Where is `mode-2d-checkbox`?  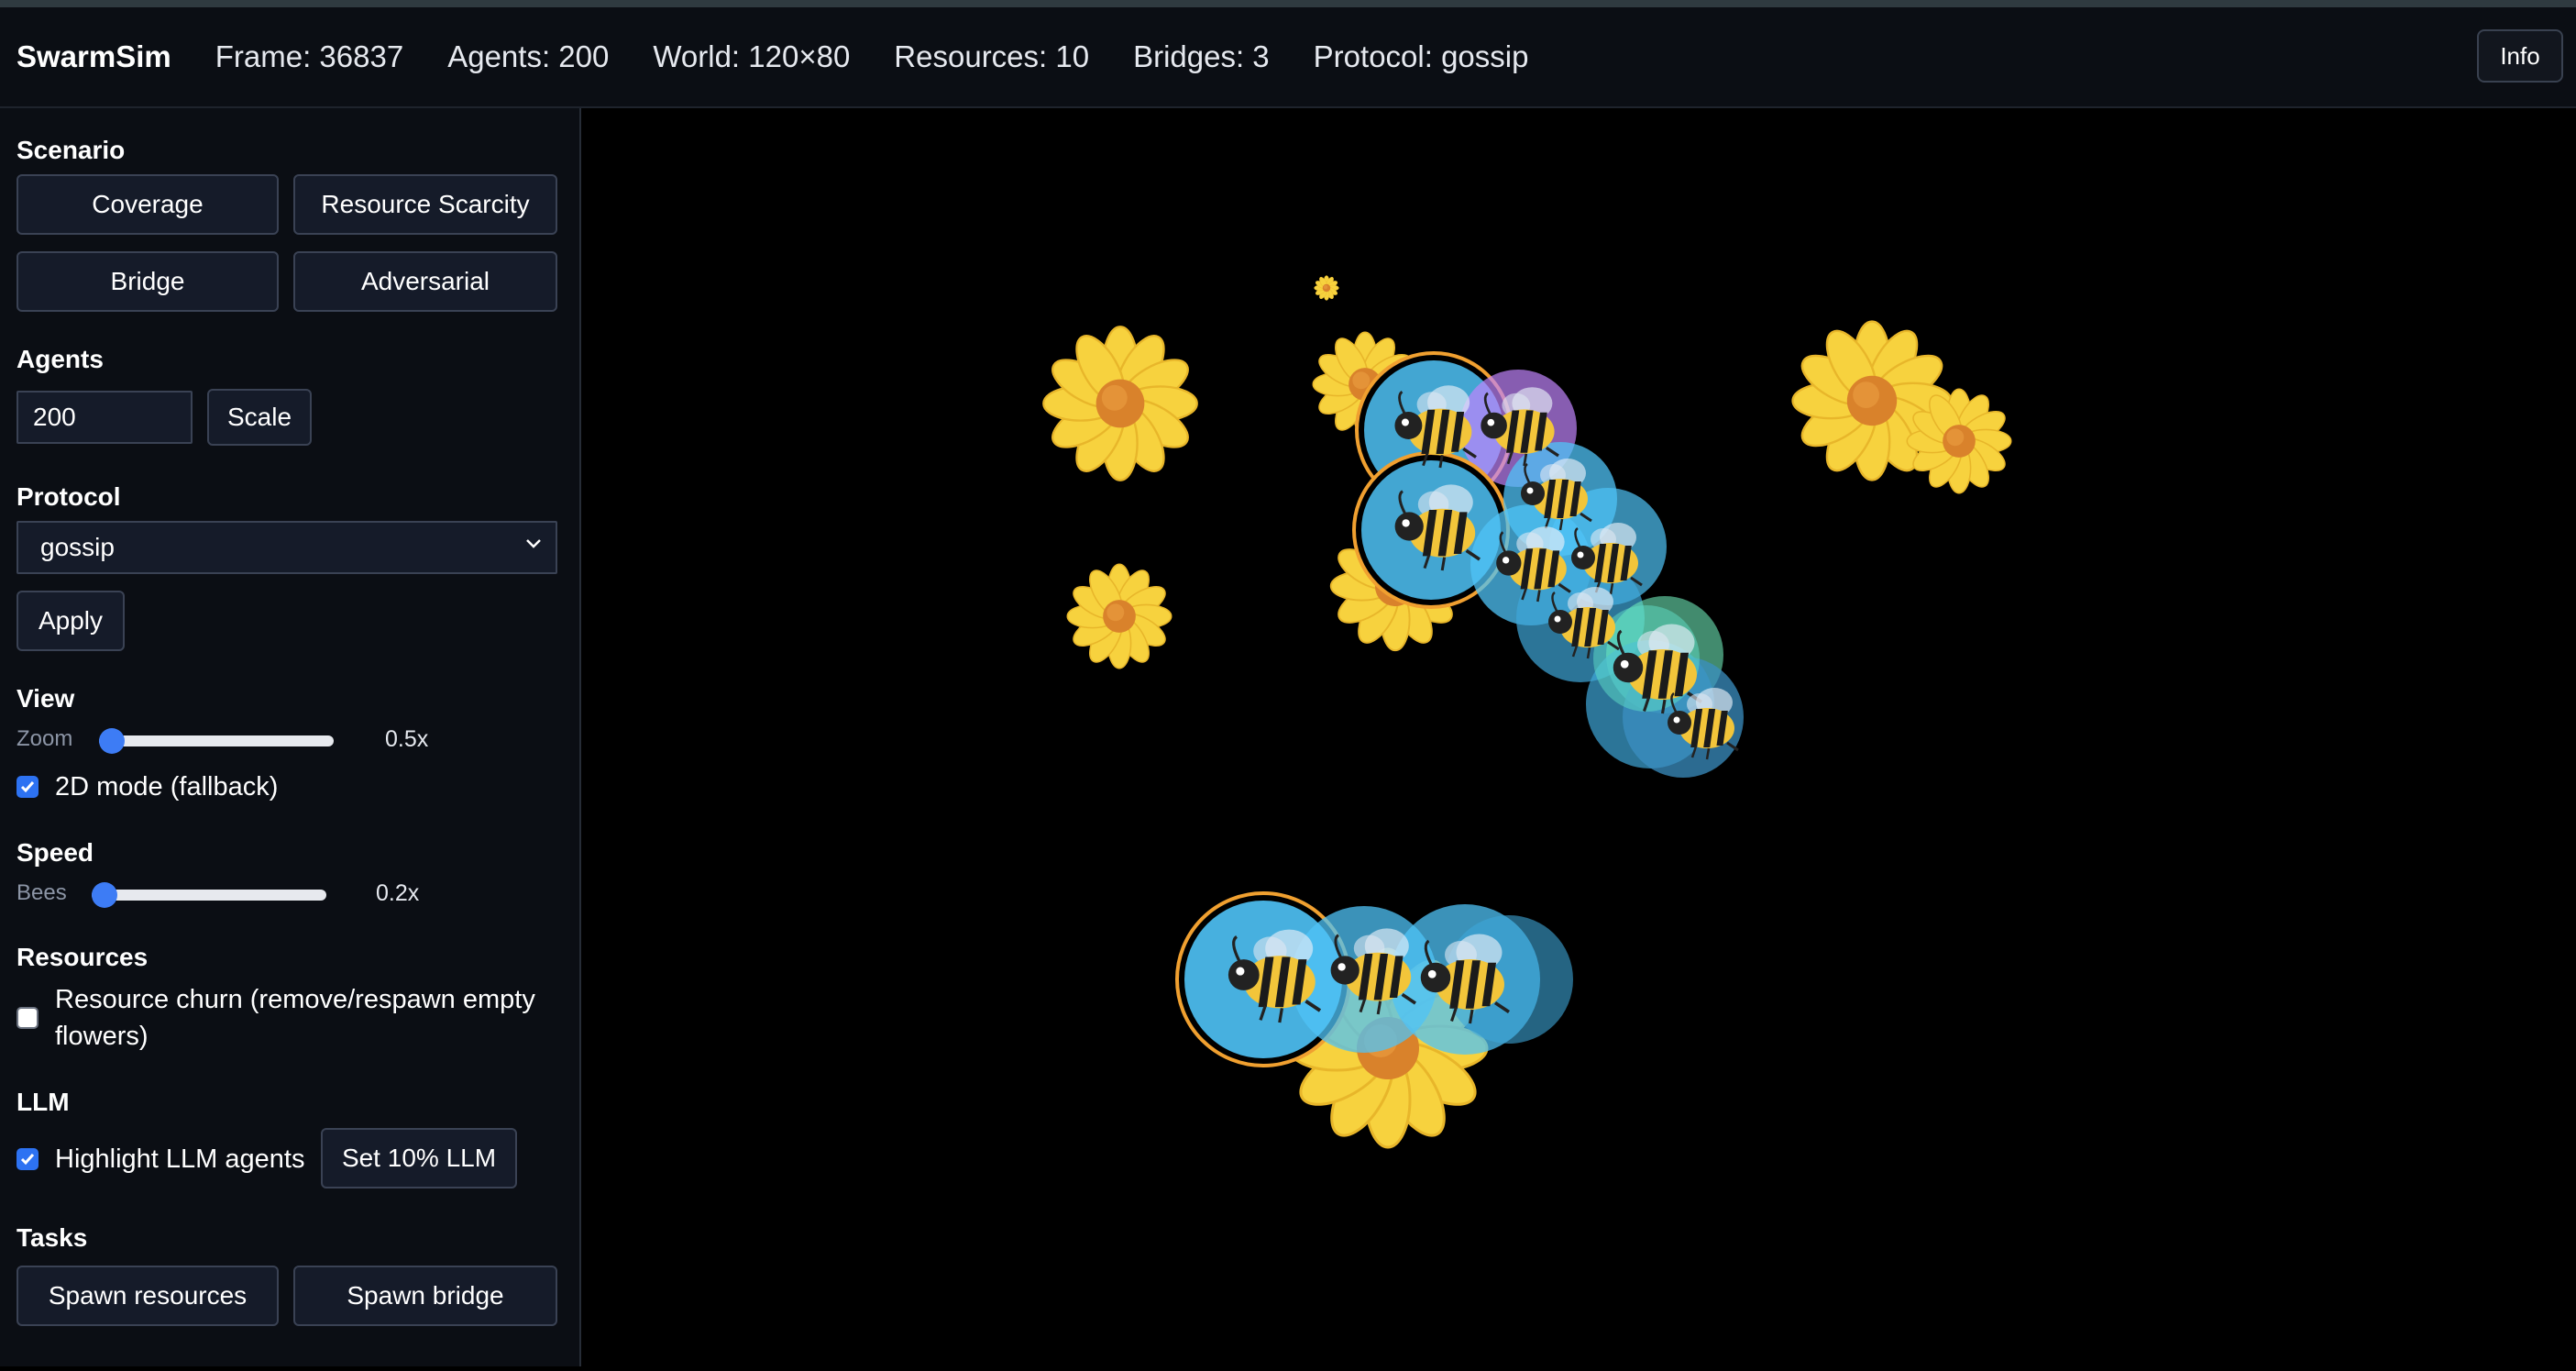
mode-2d-checkbox is located at coordinates (28, 787).